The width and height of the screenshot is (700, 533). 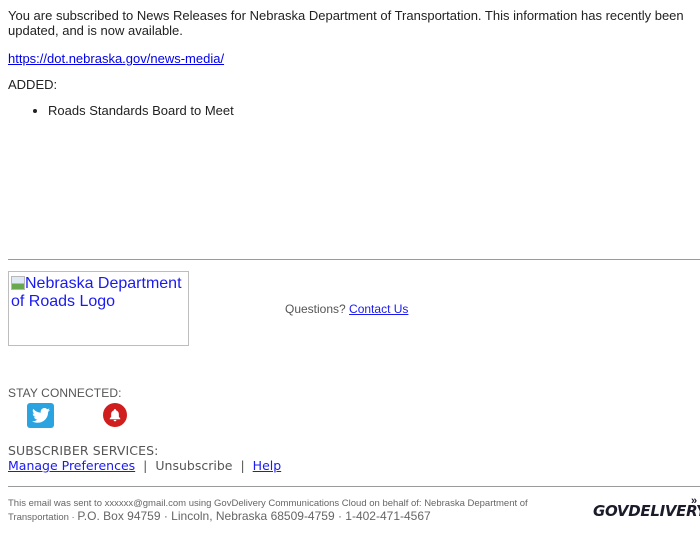 What do you see at coordinates (116, 58) in the screenshot?
I see `news-media-link: https://dot.nebraska.gov/news-media/` at bounding box center [116, 58].